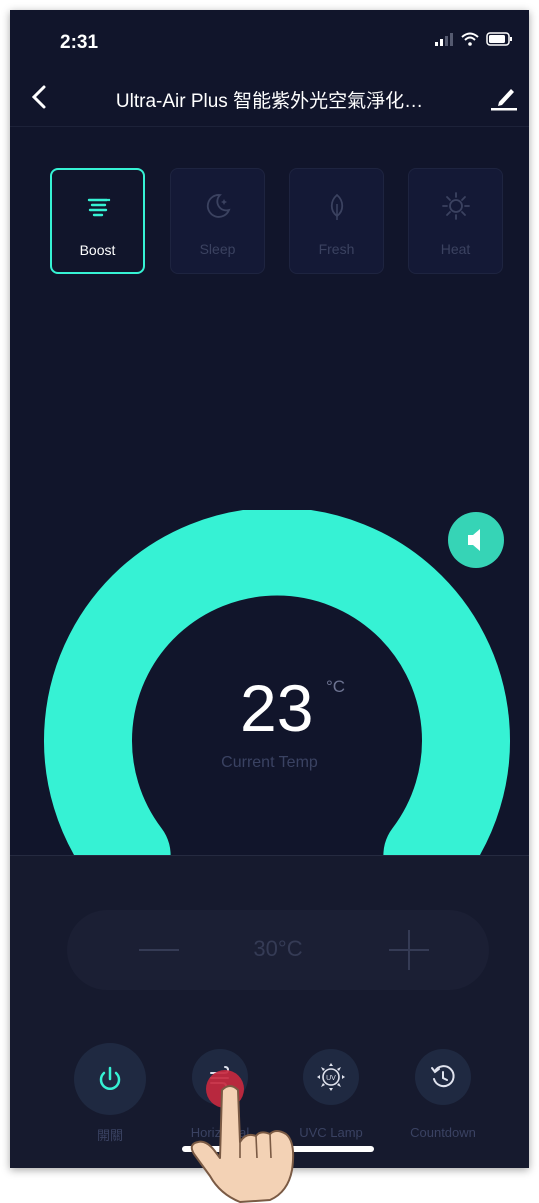 The width and height of the screenshot is (539, 1203). What do you see at coordinates (443, 1076) in the screenshot?
I see `timer-icon` at bounding box center [443, 1076].